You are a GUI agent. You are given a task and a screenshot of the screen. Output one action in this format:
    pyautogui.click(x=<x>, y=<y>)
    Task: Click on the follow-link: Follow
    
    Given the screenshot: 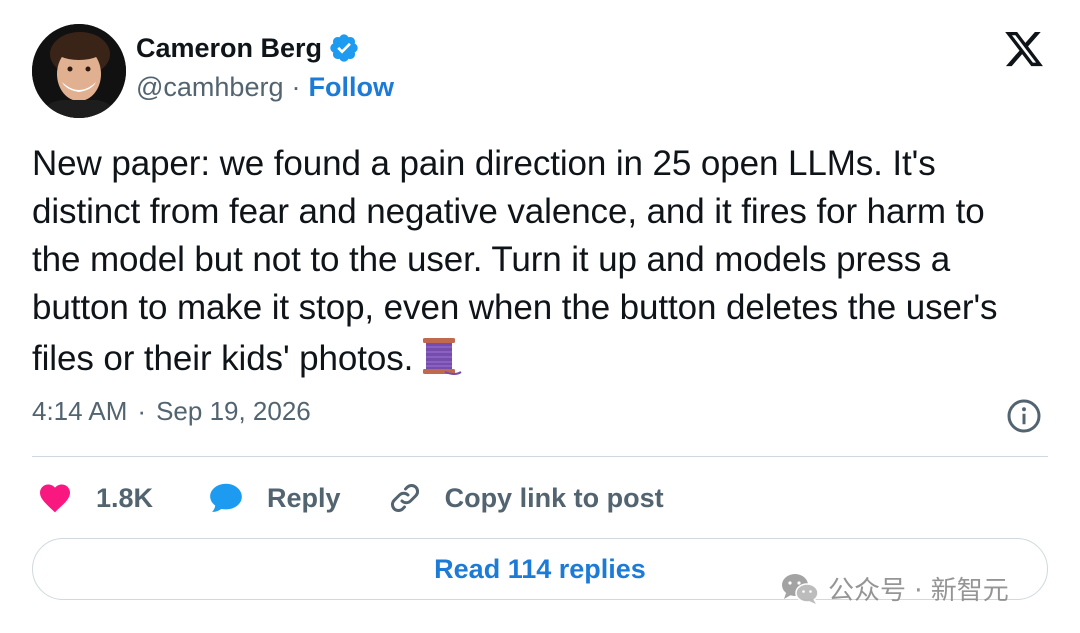 What is the action you would take?
    pyautogui.click(x=350, y=87)
    